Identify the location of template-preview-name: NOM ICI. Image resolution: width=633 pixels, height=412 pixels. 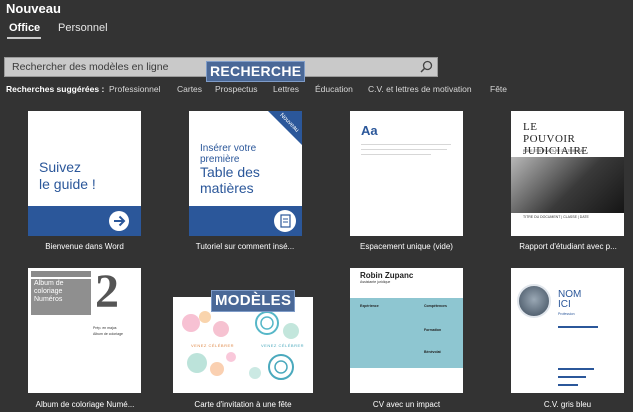
(570, 299).